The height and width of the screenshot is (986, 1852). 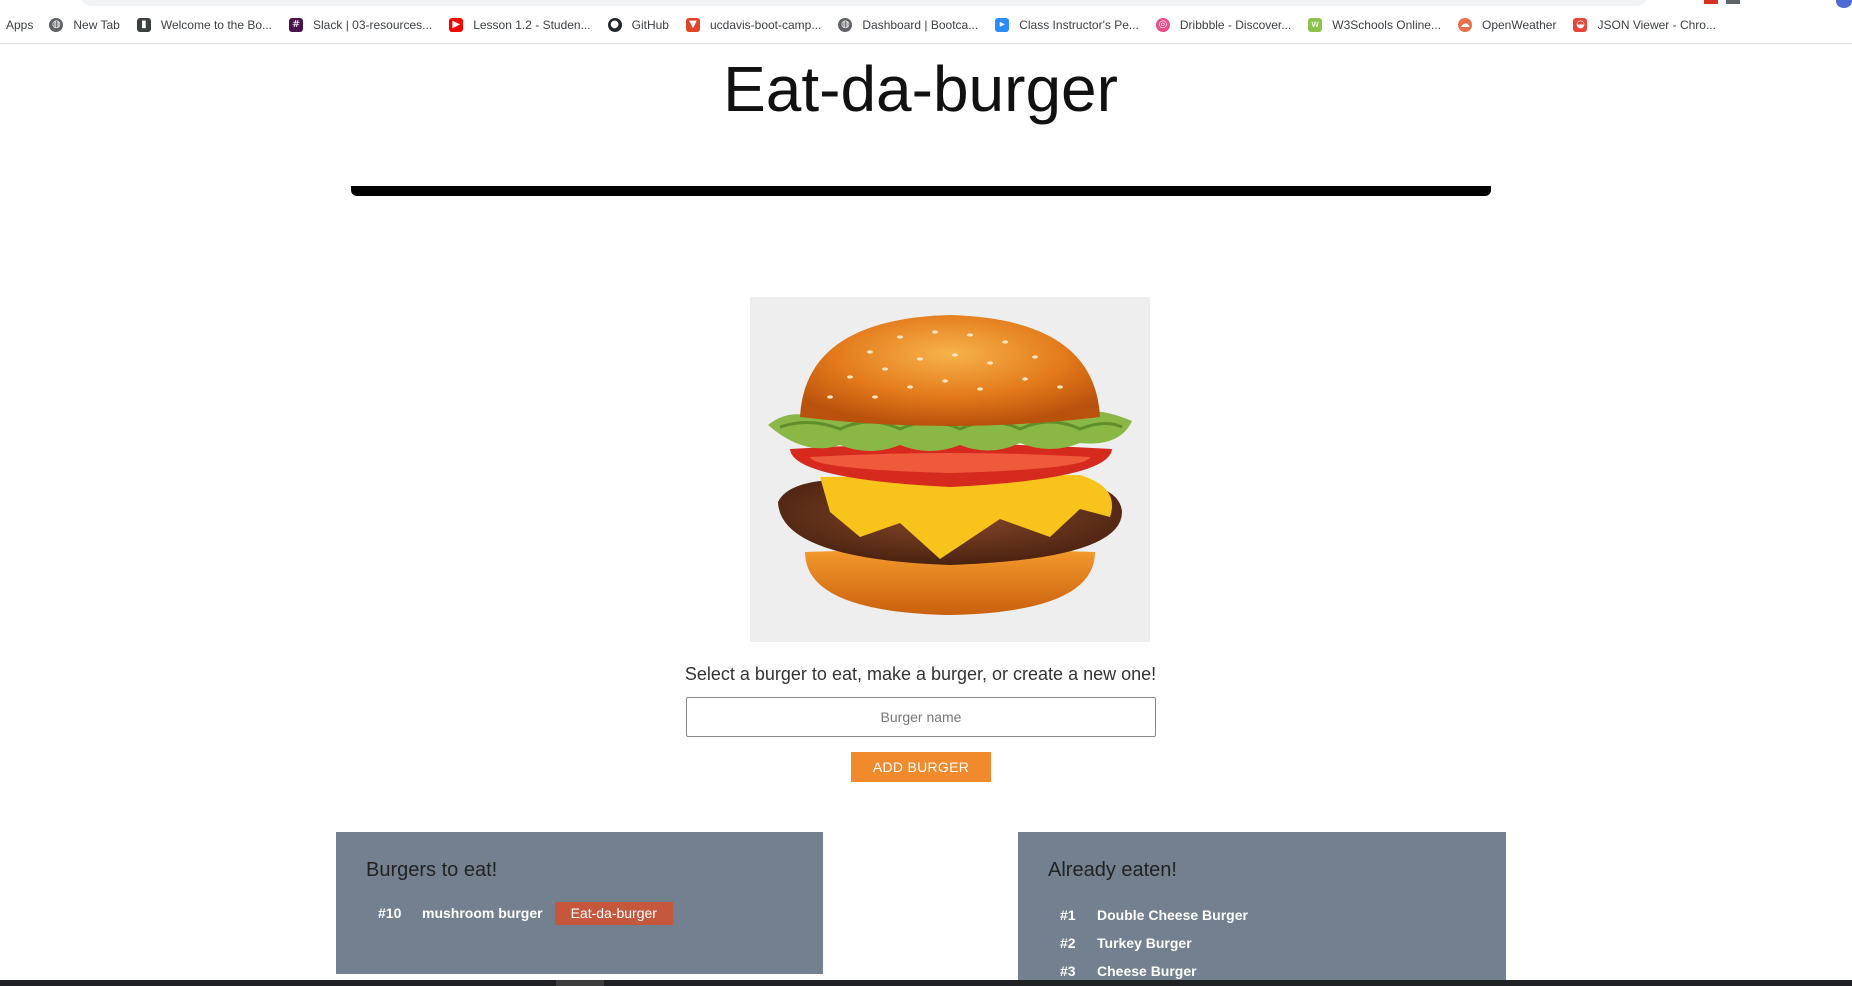 What do you see at coordinates (1774, 4) in the screenshot?
I see `extension-icons` at bounding box center [1774, 4].